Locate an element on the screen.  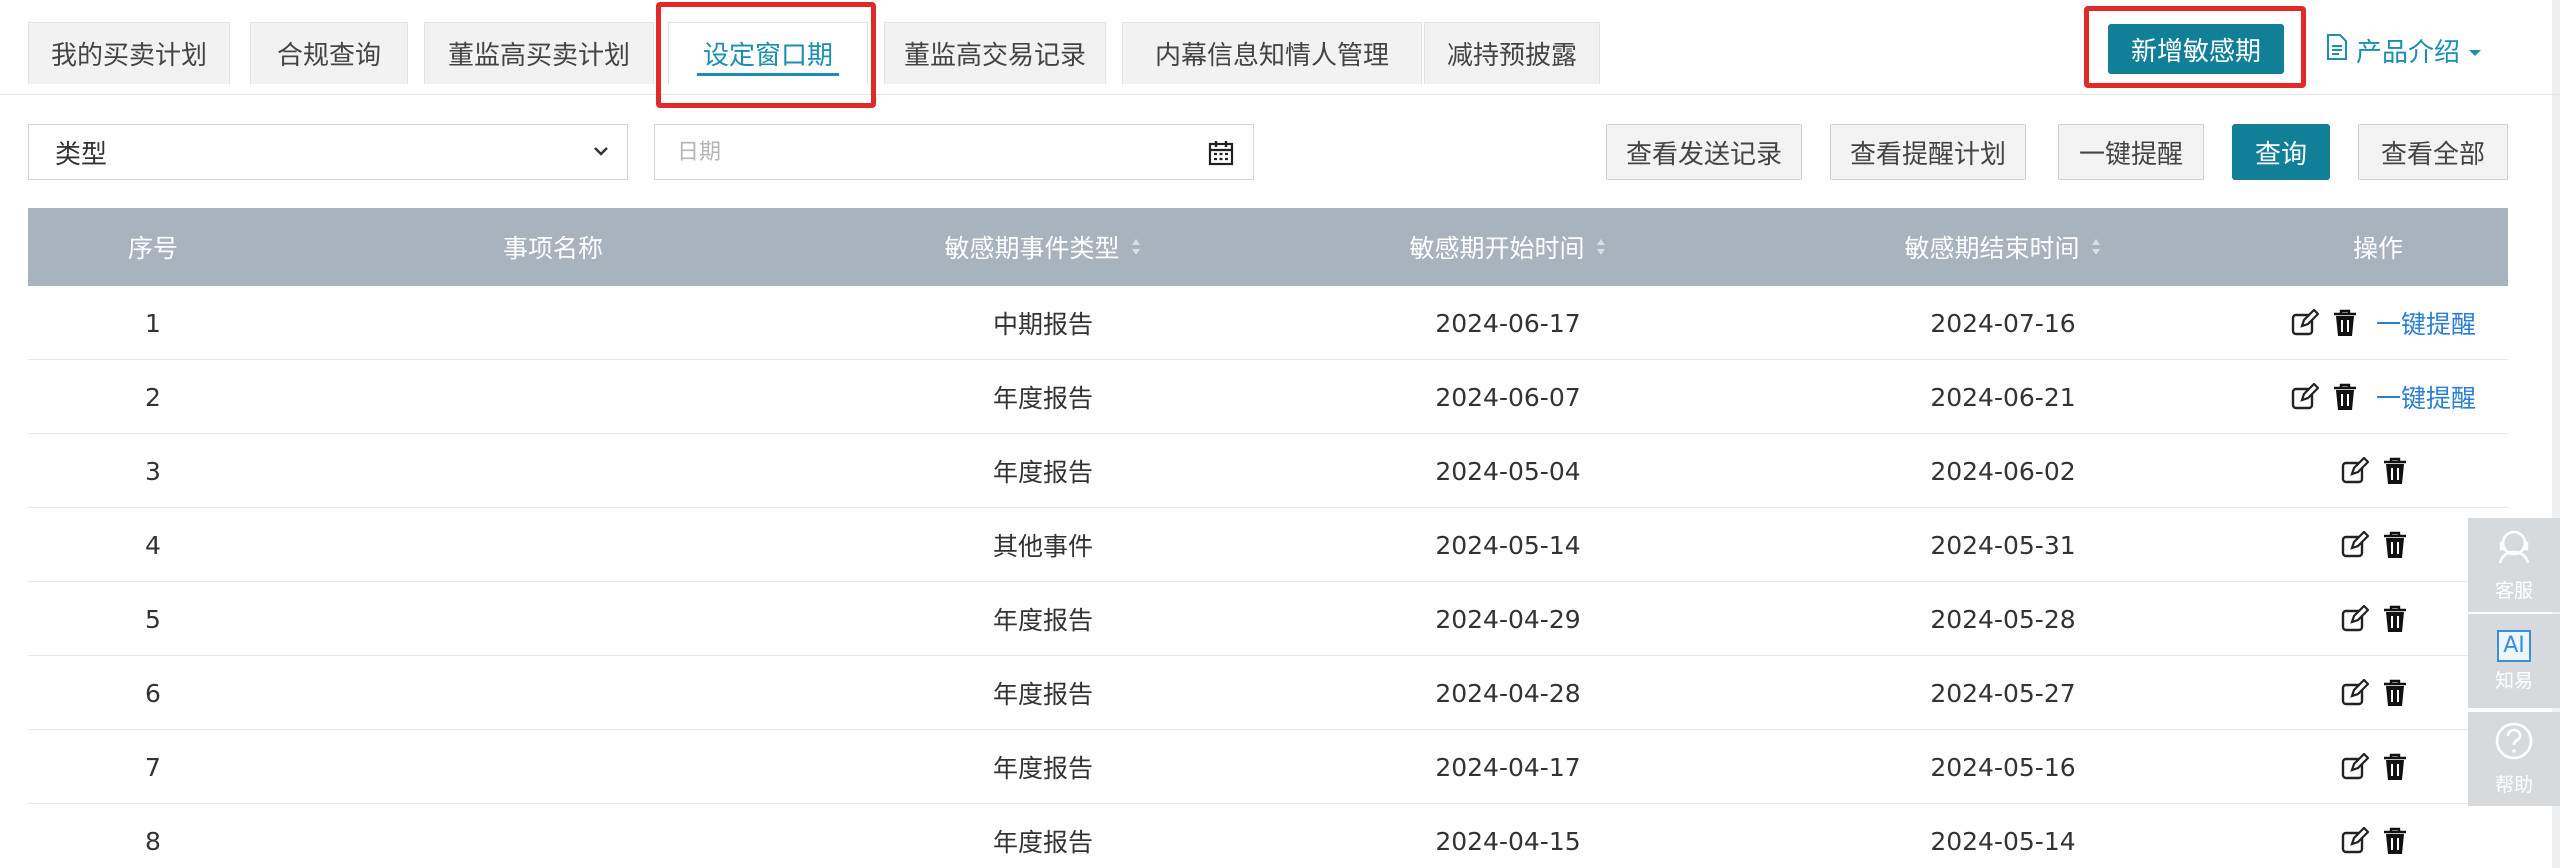
chevron-down-icon is located at coordinates (601, 154).